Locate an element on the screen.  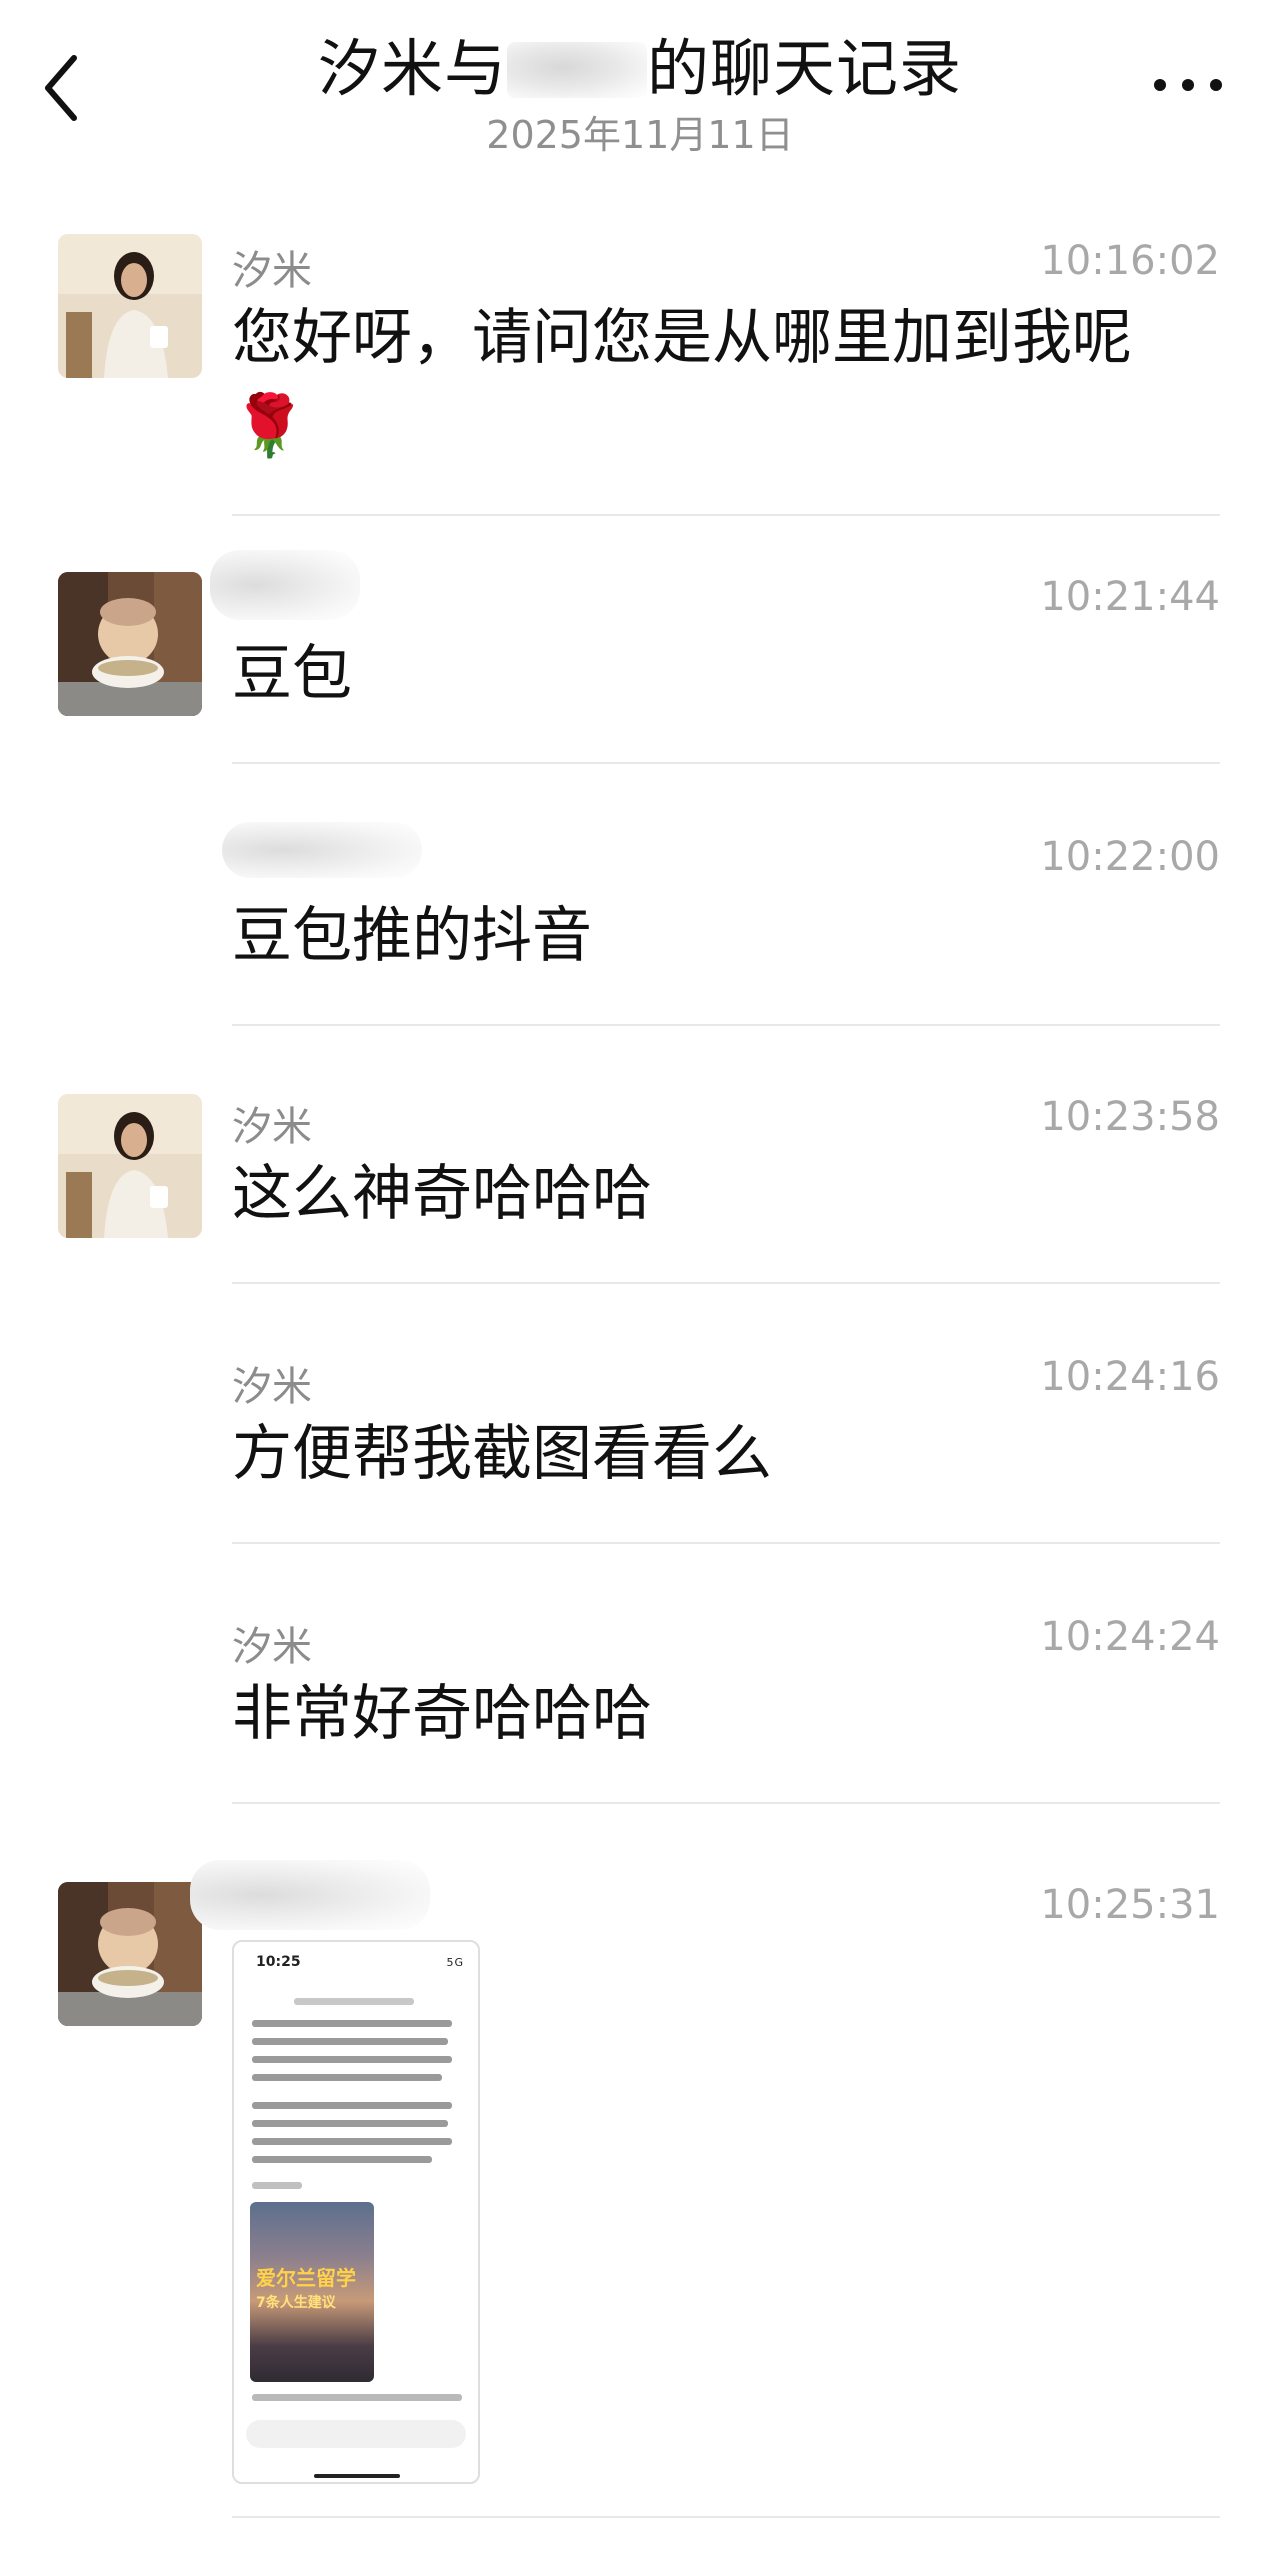
message-time: 10:21:44 is located at coordinates (1130, 597).